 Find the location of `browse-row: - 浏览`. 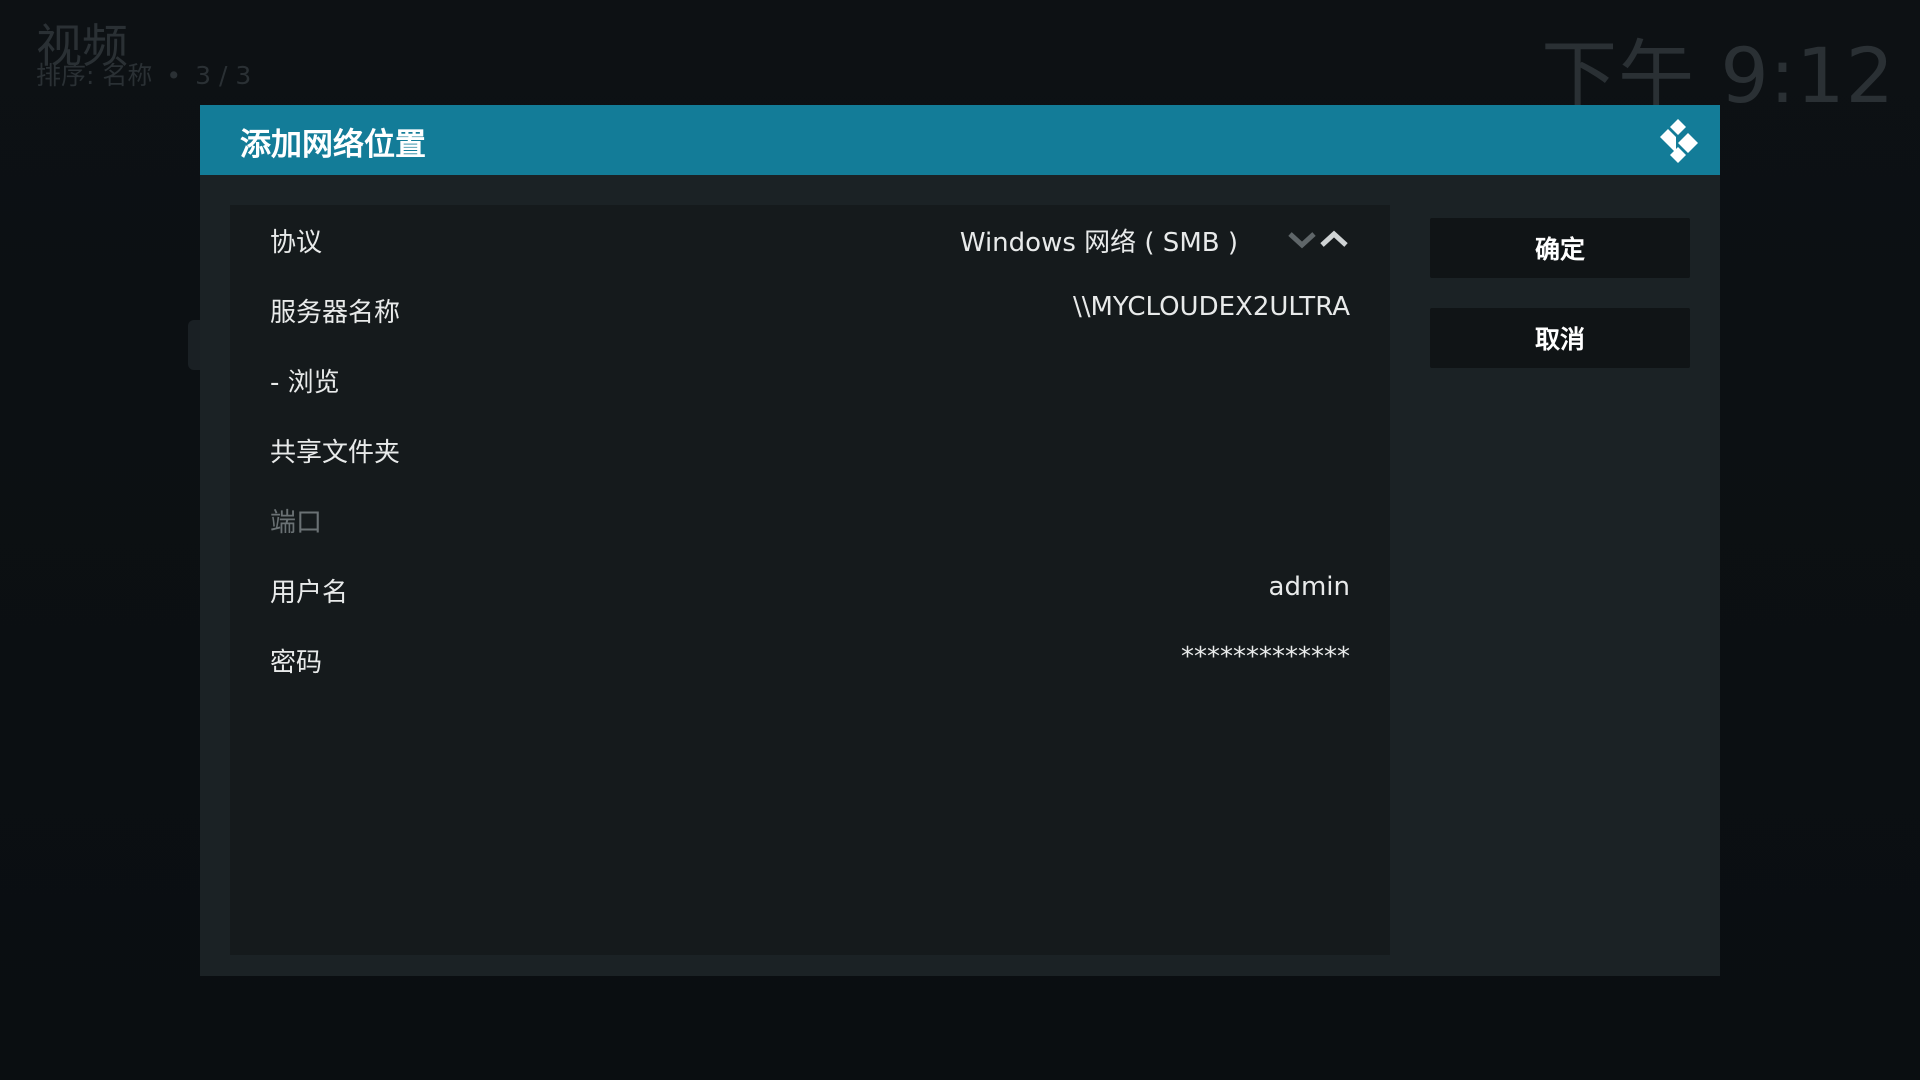

browse-row: - 浏览 is located at coordinates (810, 380).